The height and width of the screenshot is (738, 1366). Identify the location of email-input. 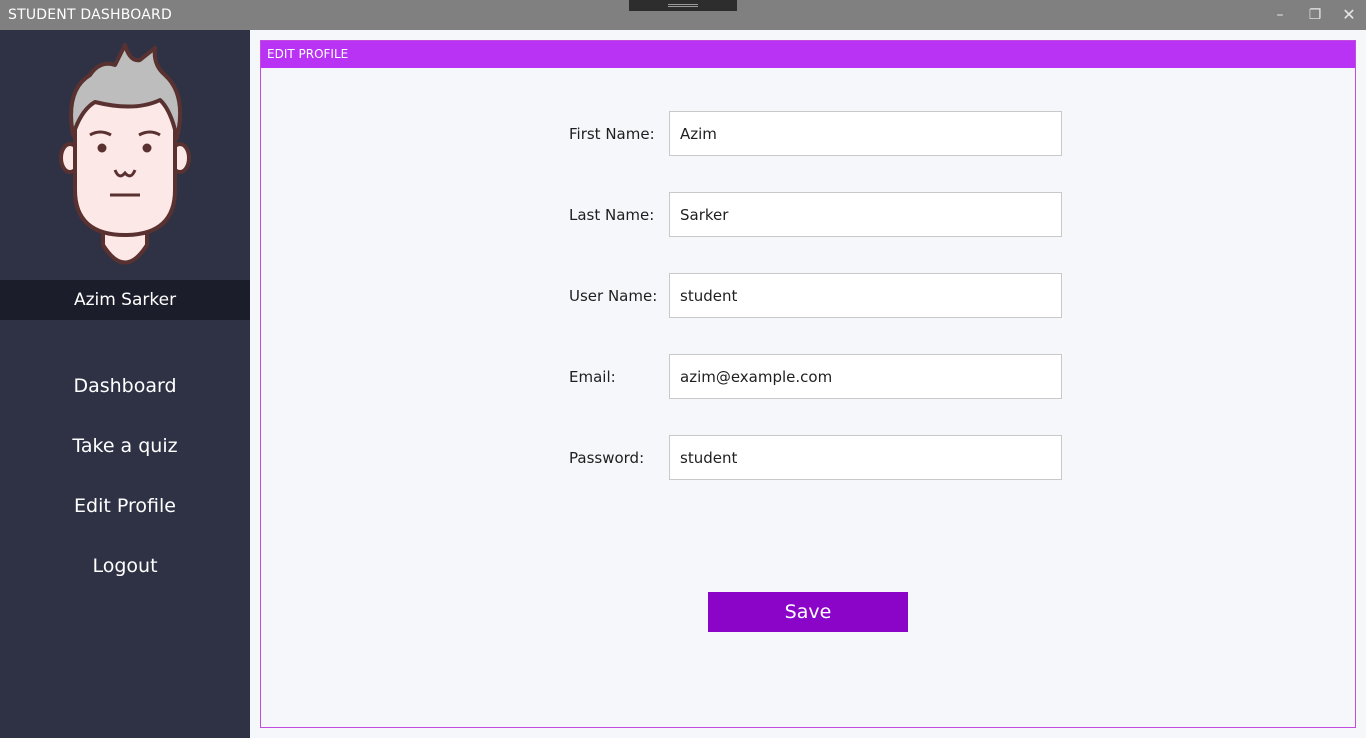
(865, 376).